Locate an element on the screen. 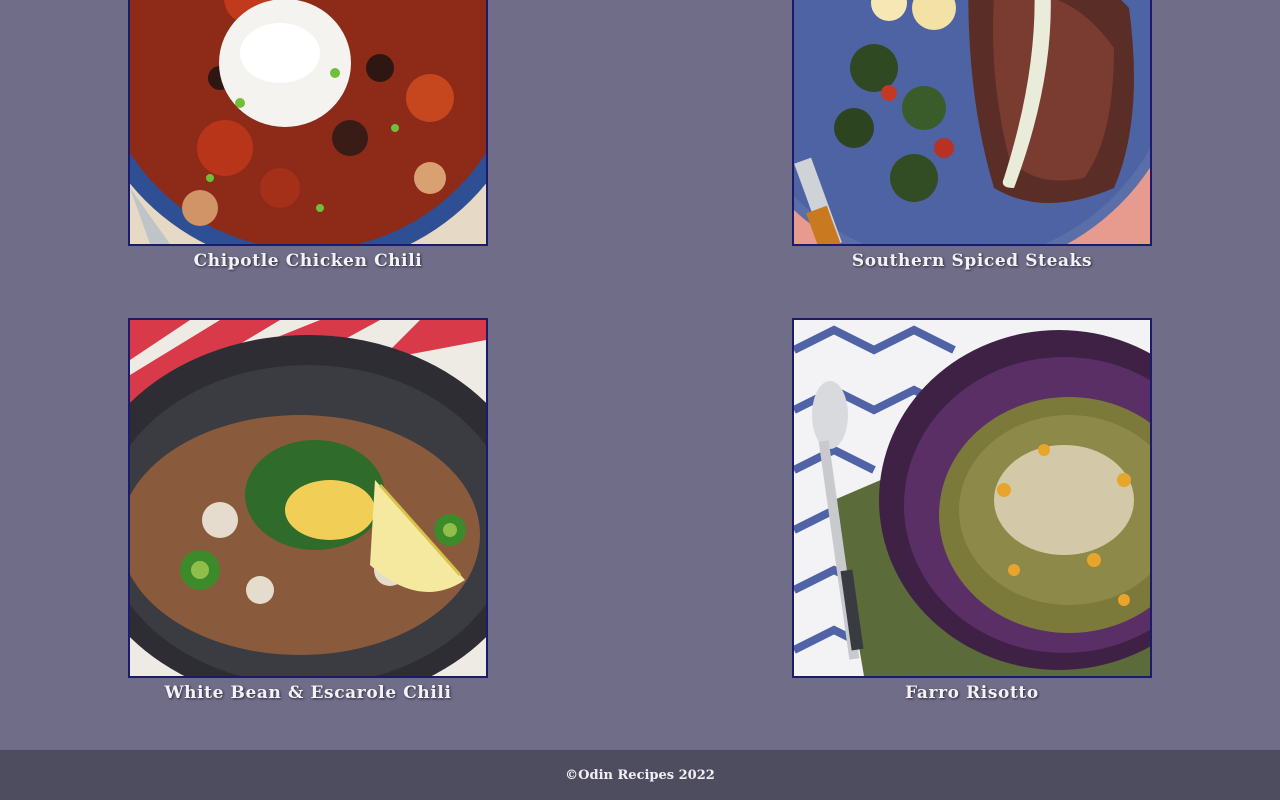 This screenshot has height=800, width=1280. recipe-card-white-bean-escarole-chili: White Bean & Escarole Chili is located at coordinates (308, 510).